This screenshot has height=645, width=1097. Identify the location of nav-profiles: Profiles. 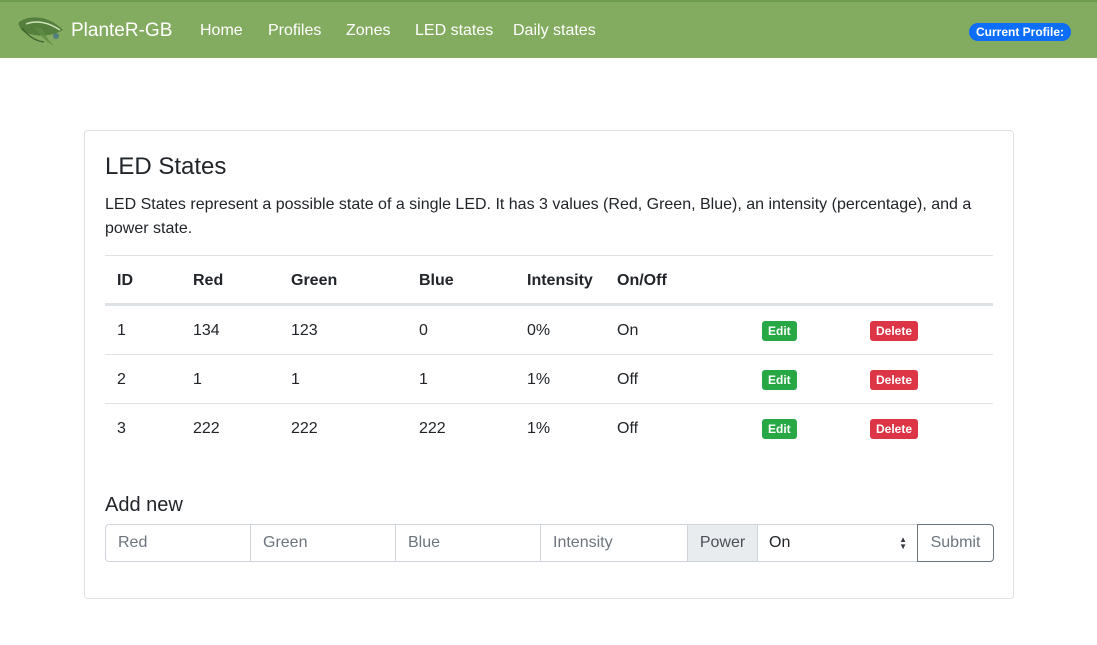
(294, 31).